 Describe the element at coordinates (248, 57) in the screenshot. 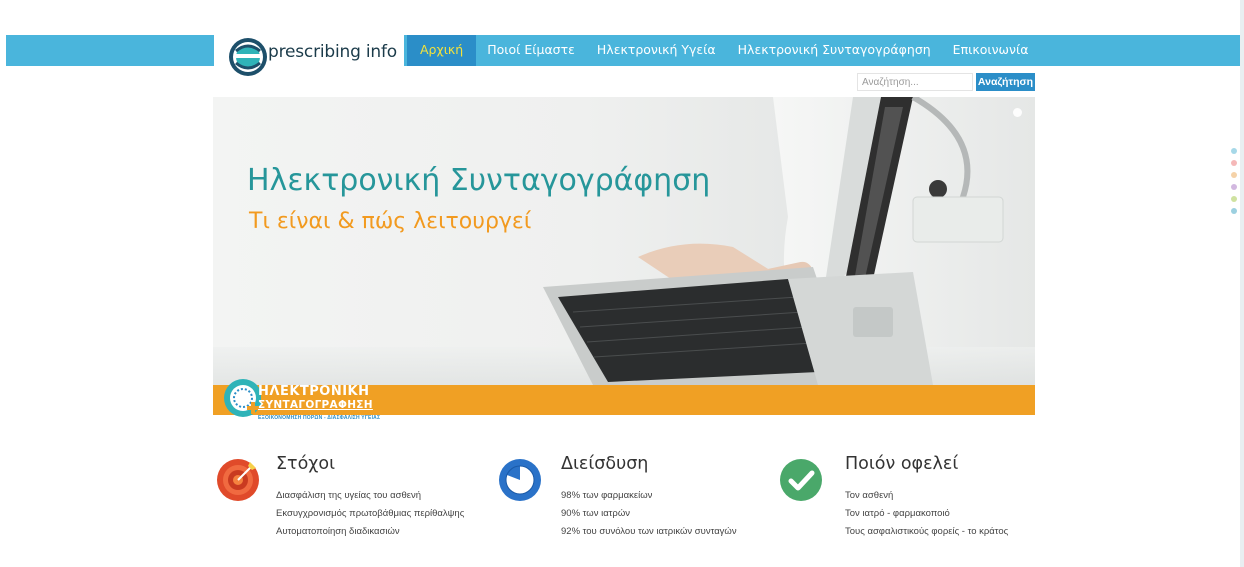

I see `prescribing-info-logo-icon` at that location.